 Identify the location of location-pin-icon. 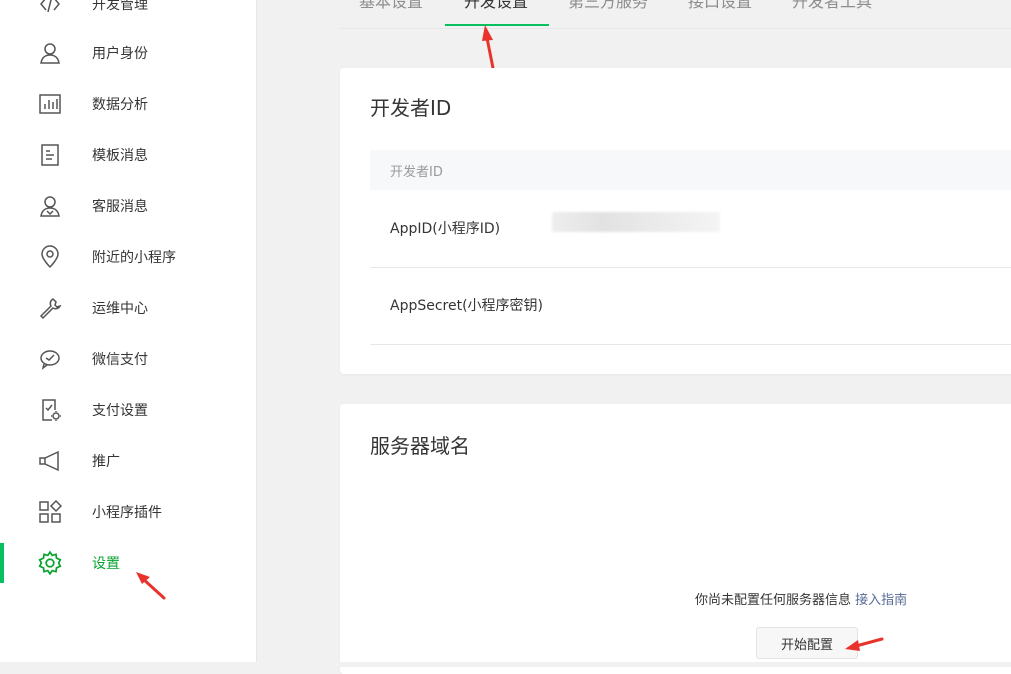
(50, 257).